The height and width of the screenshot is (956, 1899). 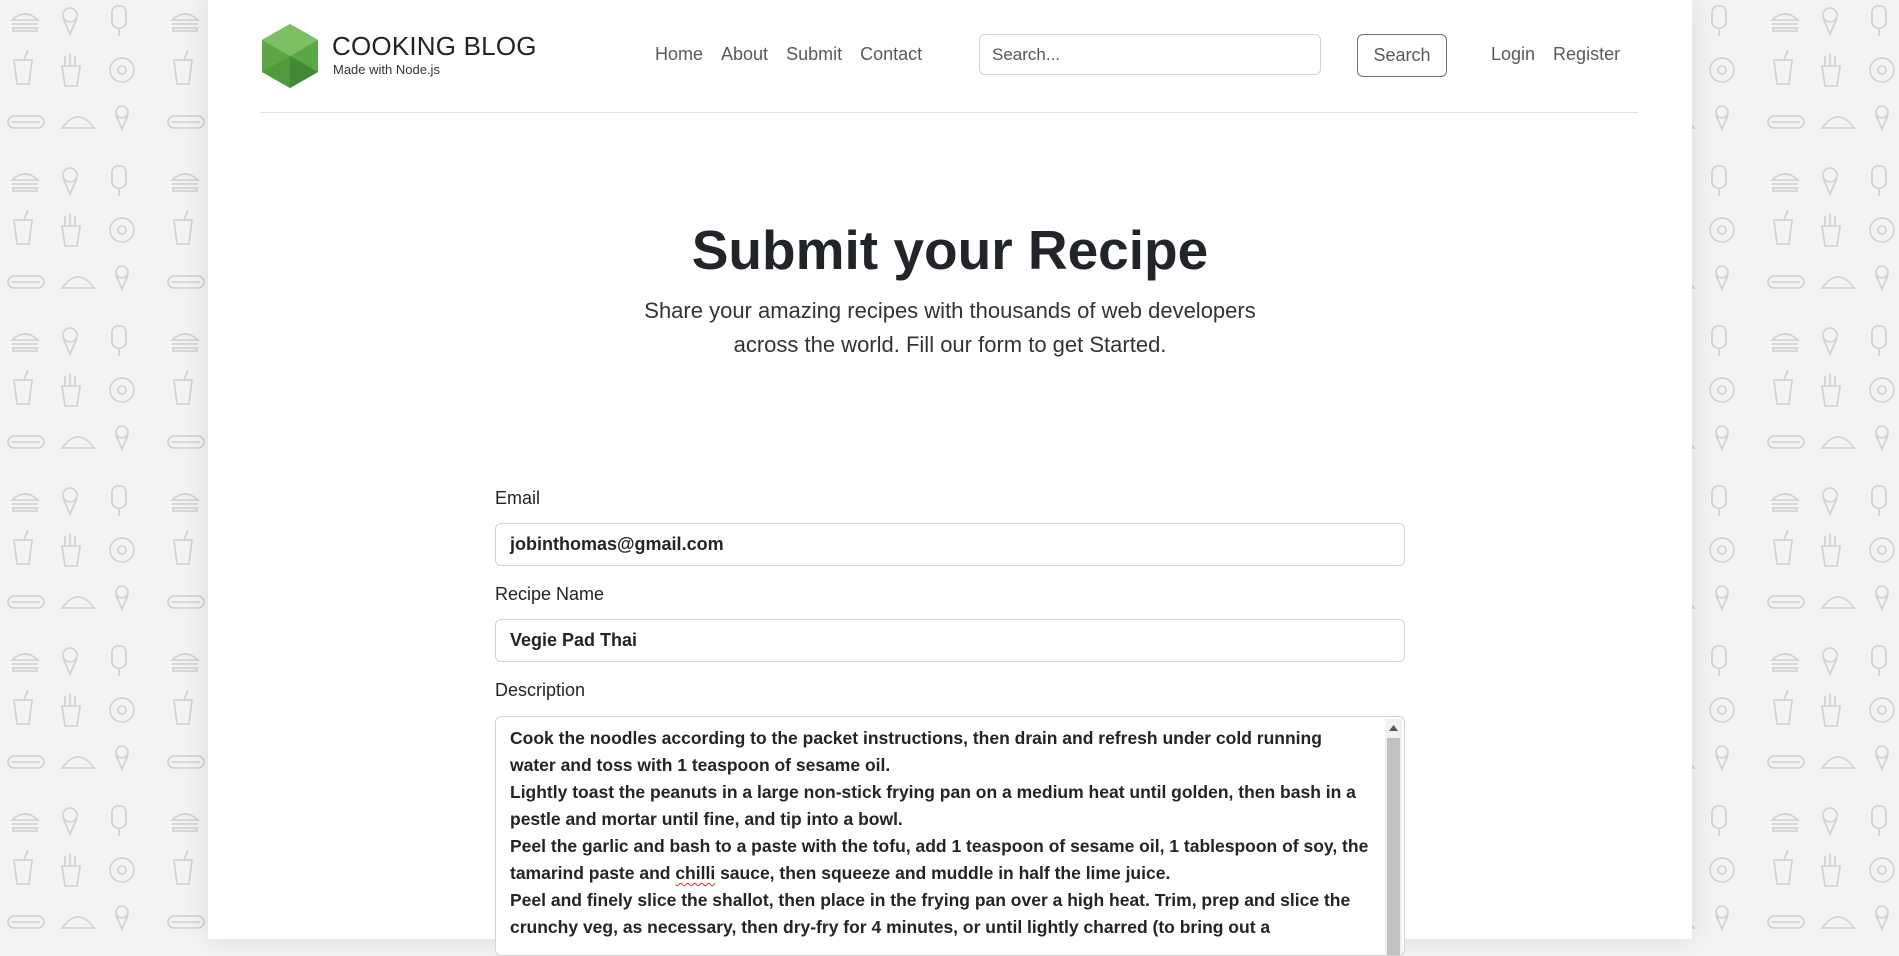 I want to click on misspelled-word: chilli, so click(x=695, y=873).